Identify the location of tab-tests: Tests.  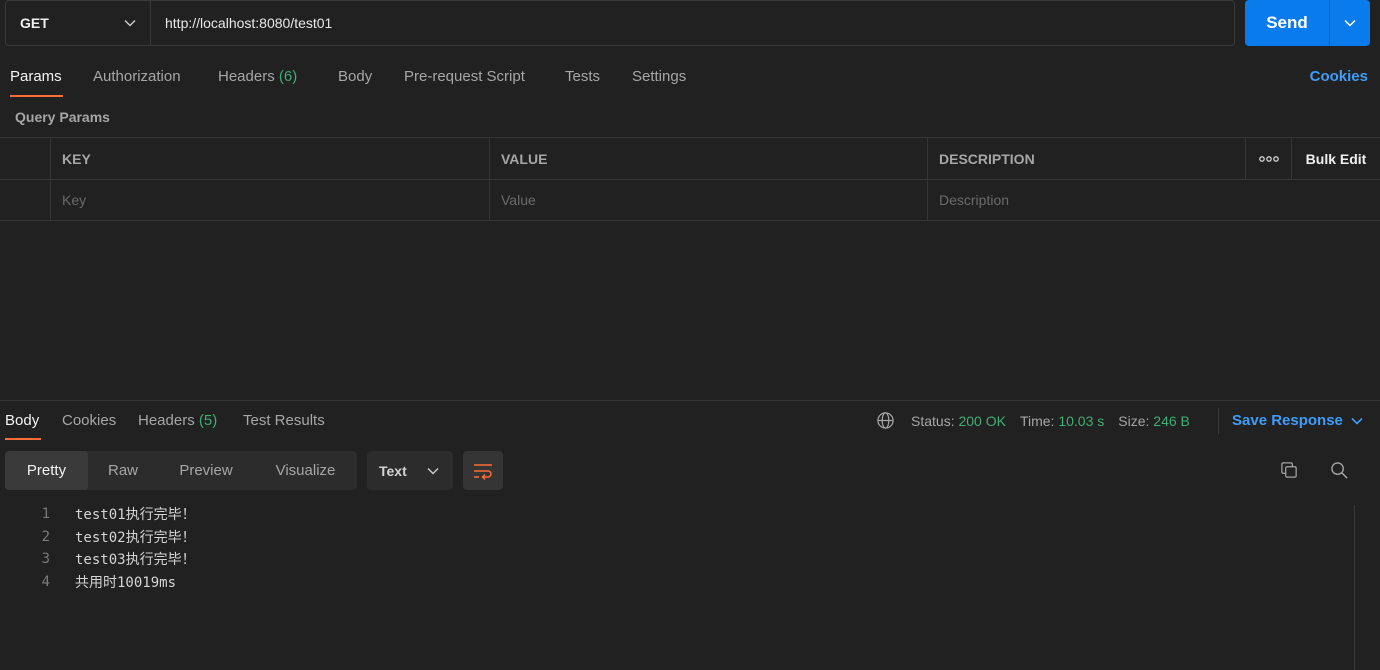
(582, 76).